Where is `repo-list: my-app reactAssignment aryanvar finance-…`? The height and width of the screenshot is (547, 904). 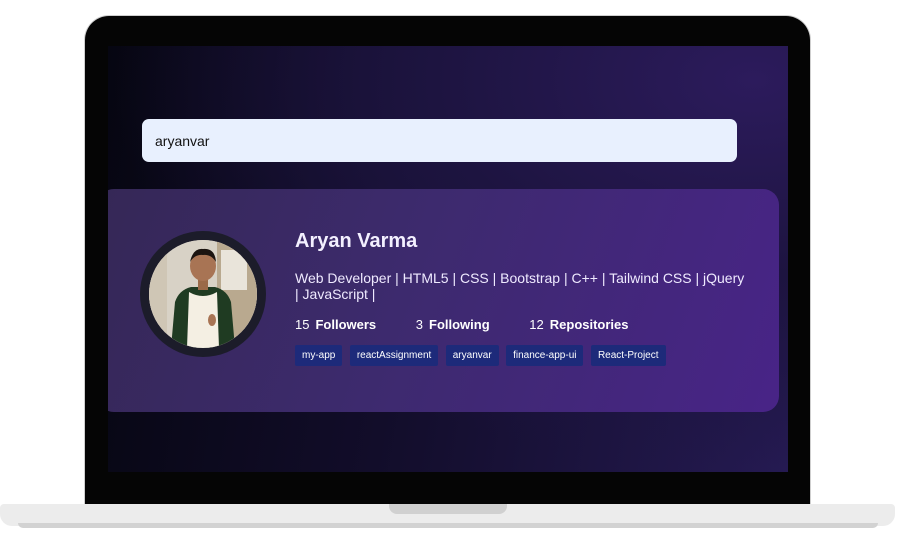 repo-list: my-app reactAssignment aryanvar finance-… is located at coordinates (482, 355).